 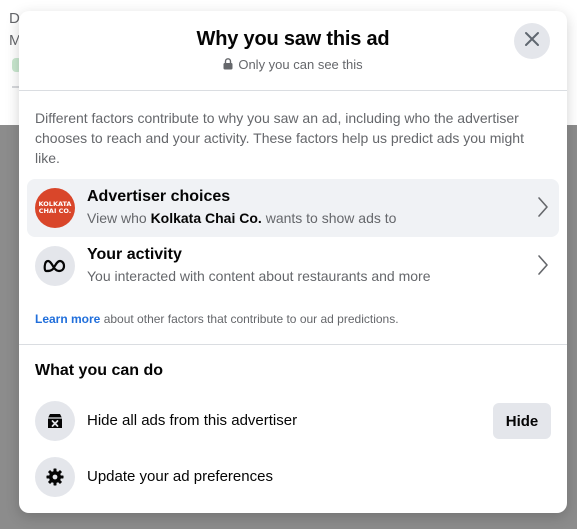 What do you see at coordinates (228, 65) in the screenshot?
I see `lock-icon` at bounding box center [228, 65].